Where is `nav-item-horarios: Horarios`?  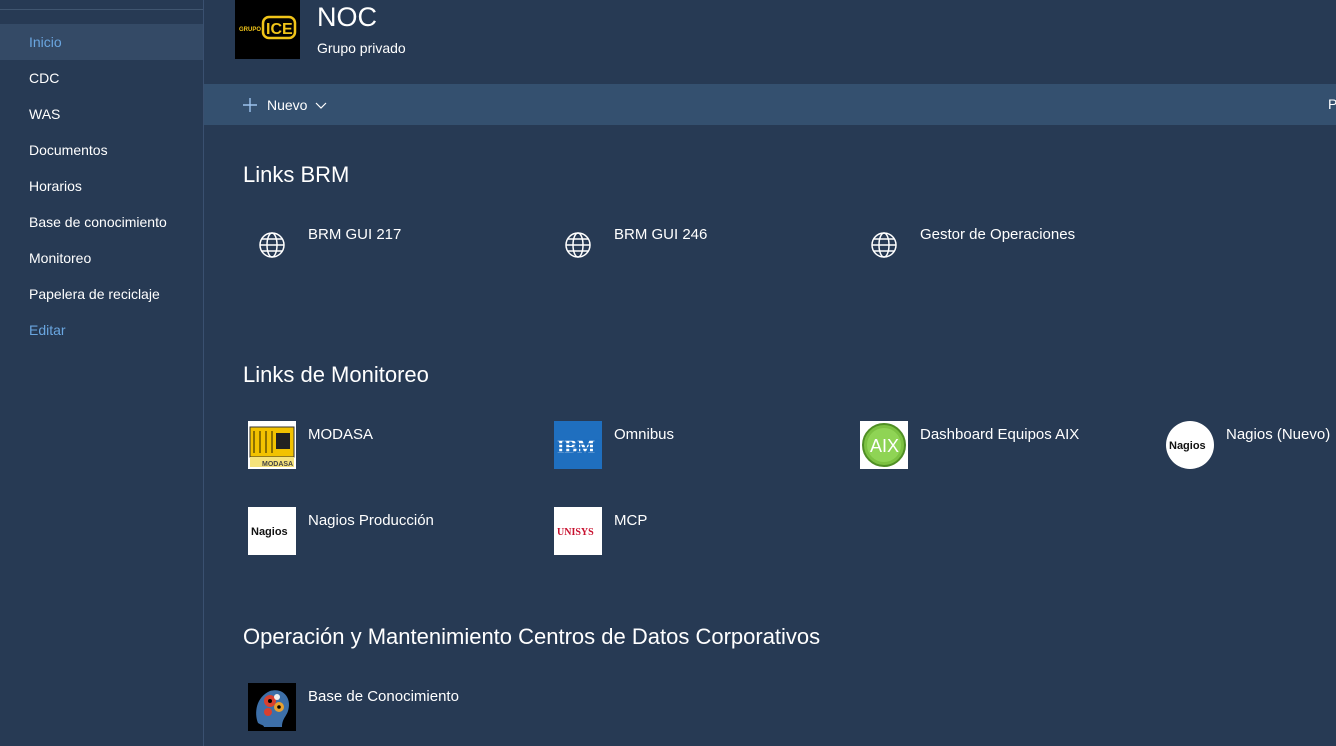 nav-item-horarios: Horarios is located at coordinates (101, 186).